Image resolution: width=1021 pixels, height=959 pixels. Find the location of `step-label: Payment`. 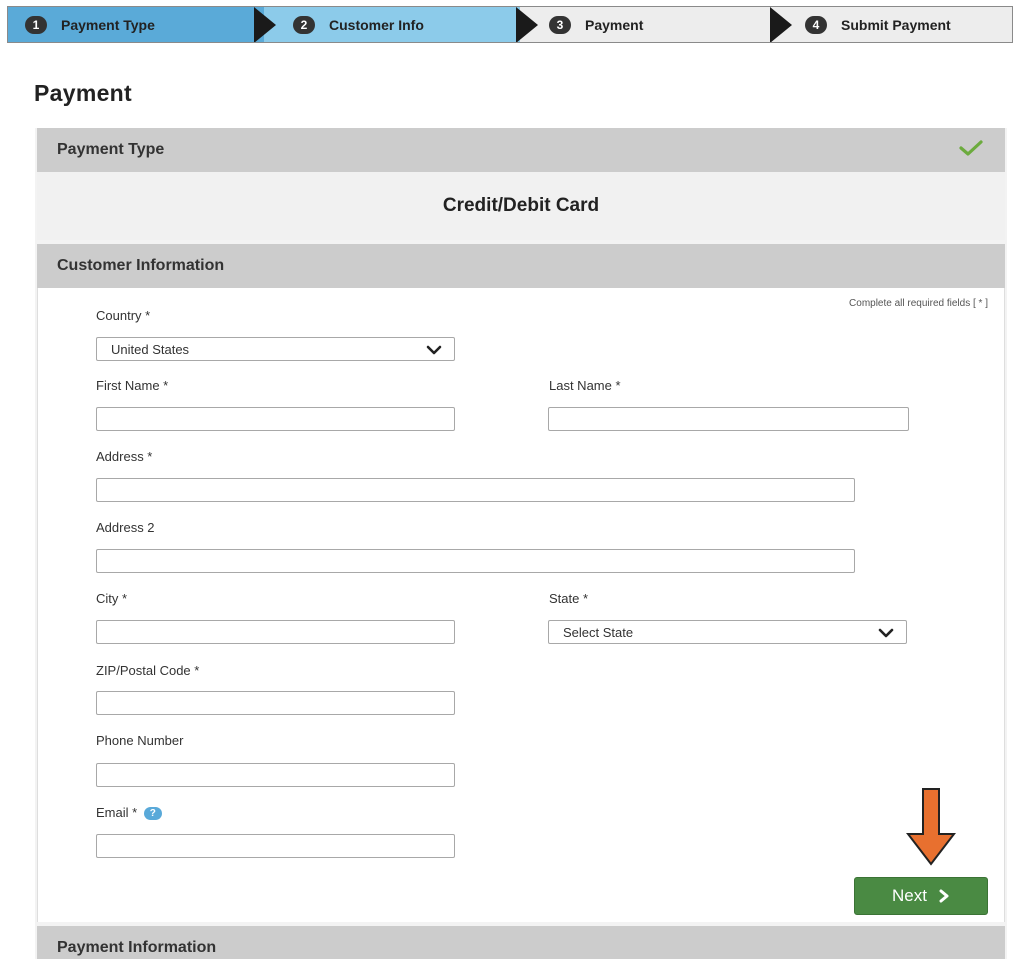

step-label: Payment is located at coordinates (614, 24).